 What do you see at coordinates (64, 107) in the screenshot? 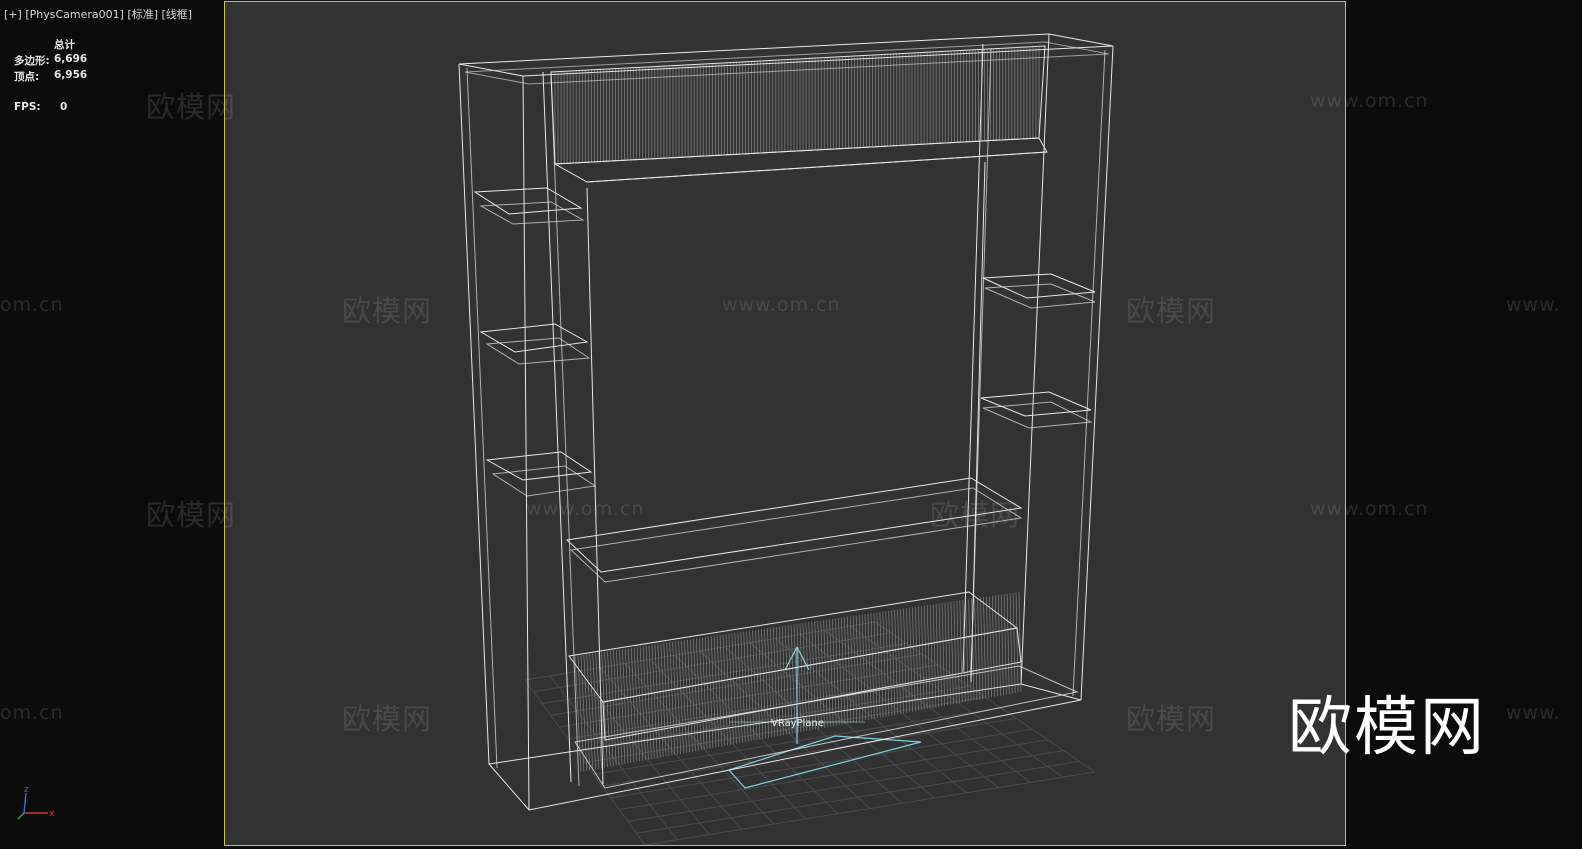
I see `stats-fps-value: 0` at bounding box center [64, 107].